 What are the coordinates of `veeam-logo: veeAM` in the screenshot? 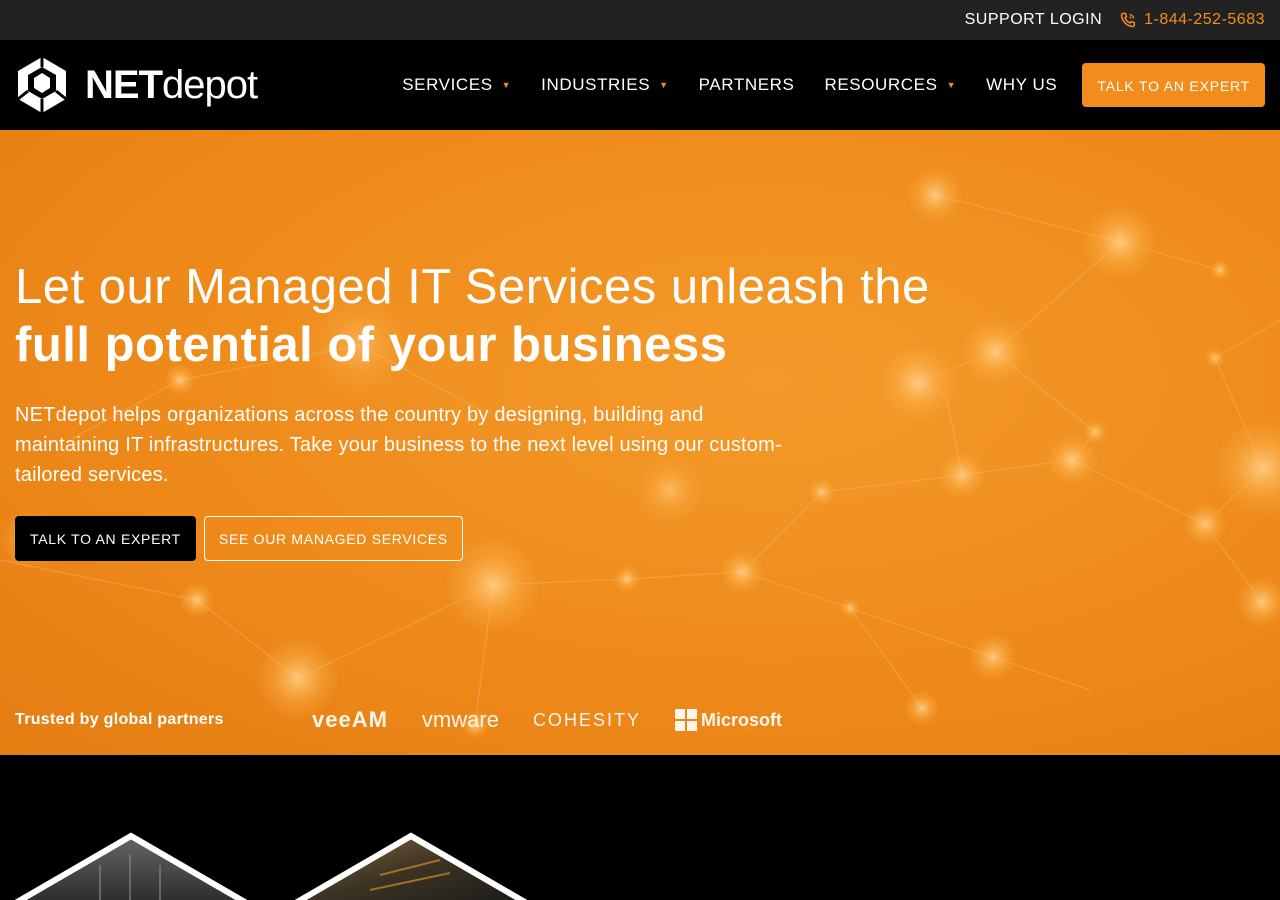 It's located at (350, 719).